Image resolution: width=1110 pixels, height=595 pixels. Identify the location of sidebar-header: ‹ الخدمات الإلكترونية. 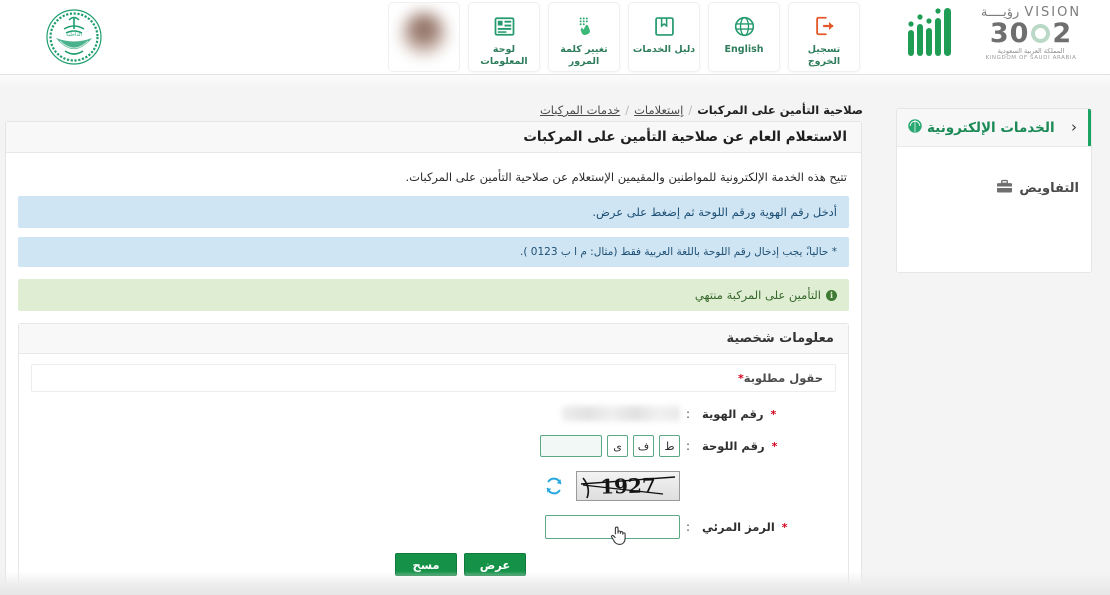
(994, 128).